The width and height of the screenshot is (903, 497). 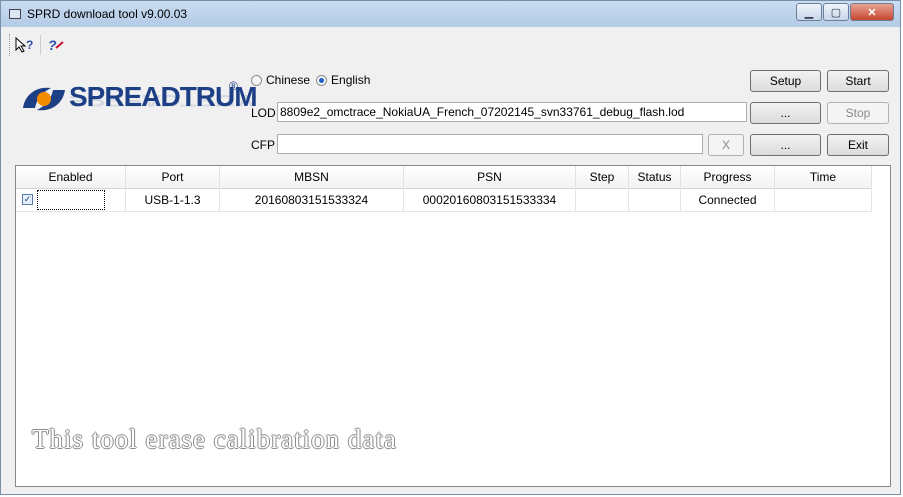 I want to click on cfp-label: CFP, so click(x=263, y=145).